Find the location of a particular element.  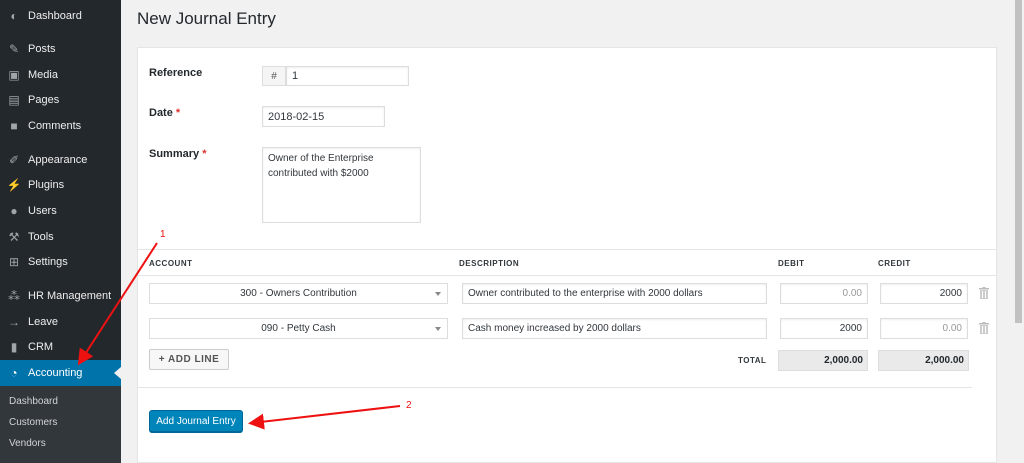

sidebar-item-leave: → Leave is located at coordinates (60, 322).